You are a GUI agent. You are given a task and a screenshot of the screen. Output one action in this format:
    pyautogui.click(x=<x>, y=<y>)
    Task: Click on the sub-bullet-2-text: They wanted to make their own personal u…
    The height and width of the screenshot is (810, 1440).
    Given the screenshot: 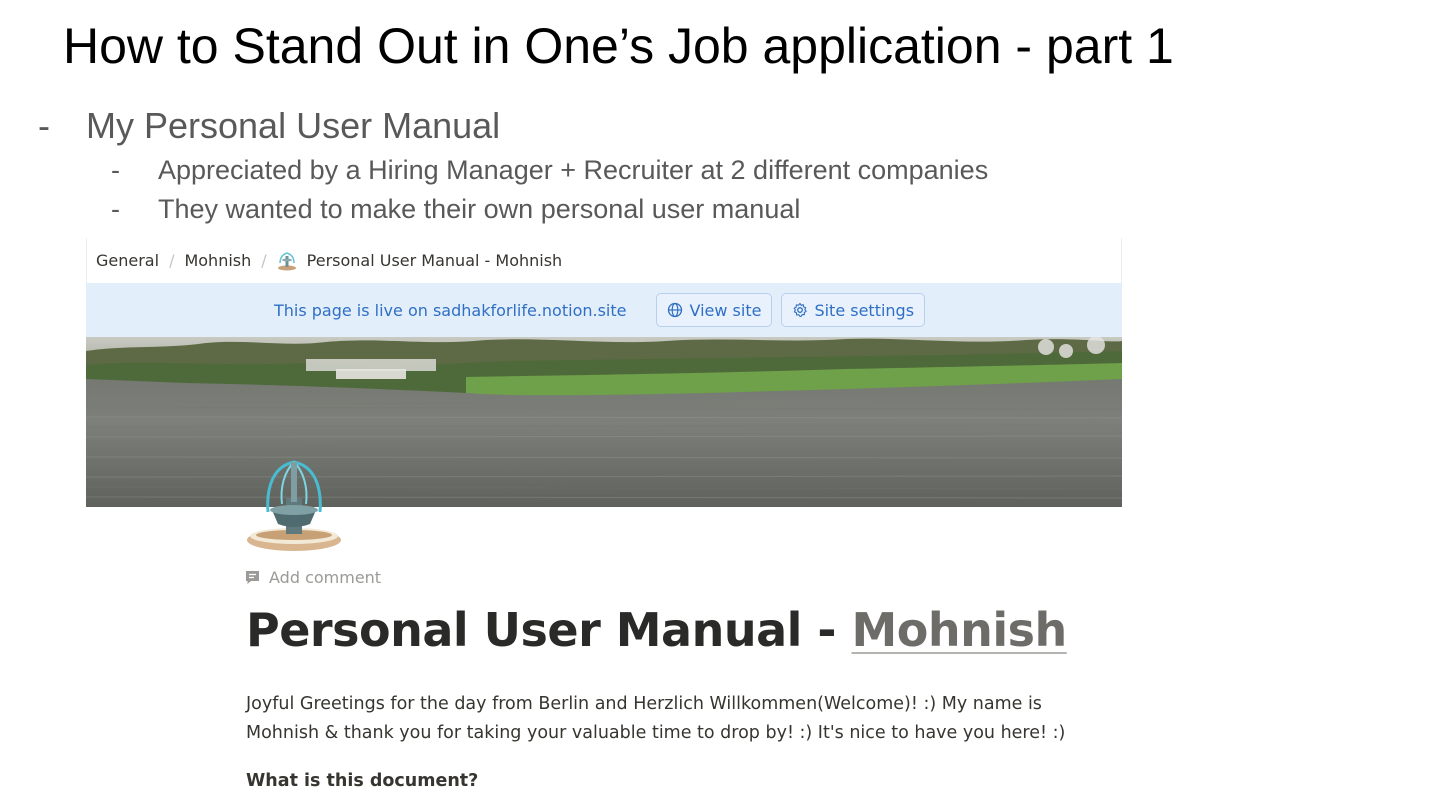 What is the action you would take?
    pyautogui.click(x=479, y=209)
    